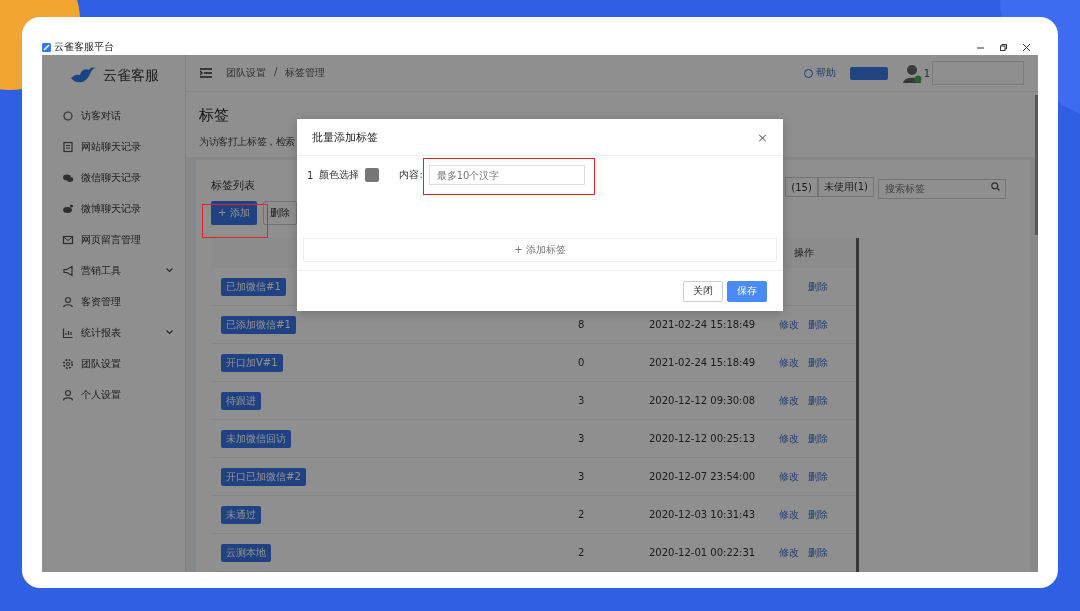  I want to click on content-field: 最多10个汉字, so click(506, 175).